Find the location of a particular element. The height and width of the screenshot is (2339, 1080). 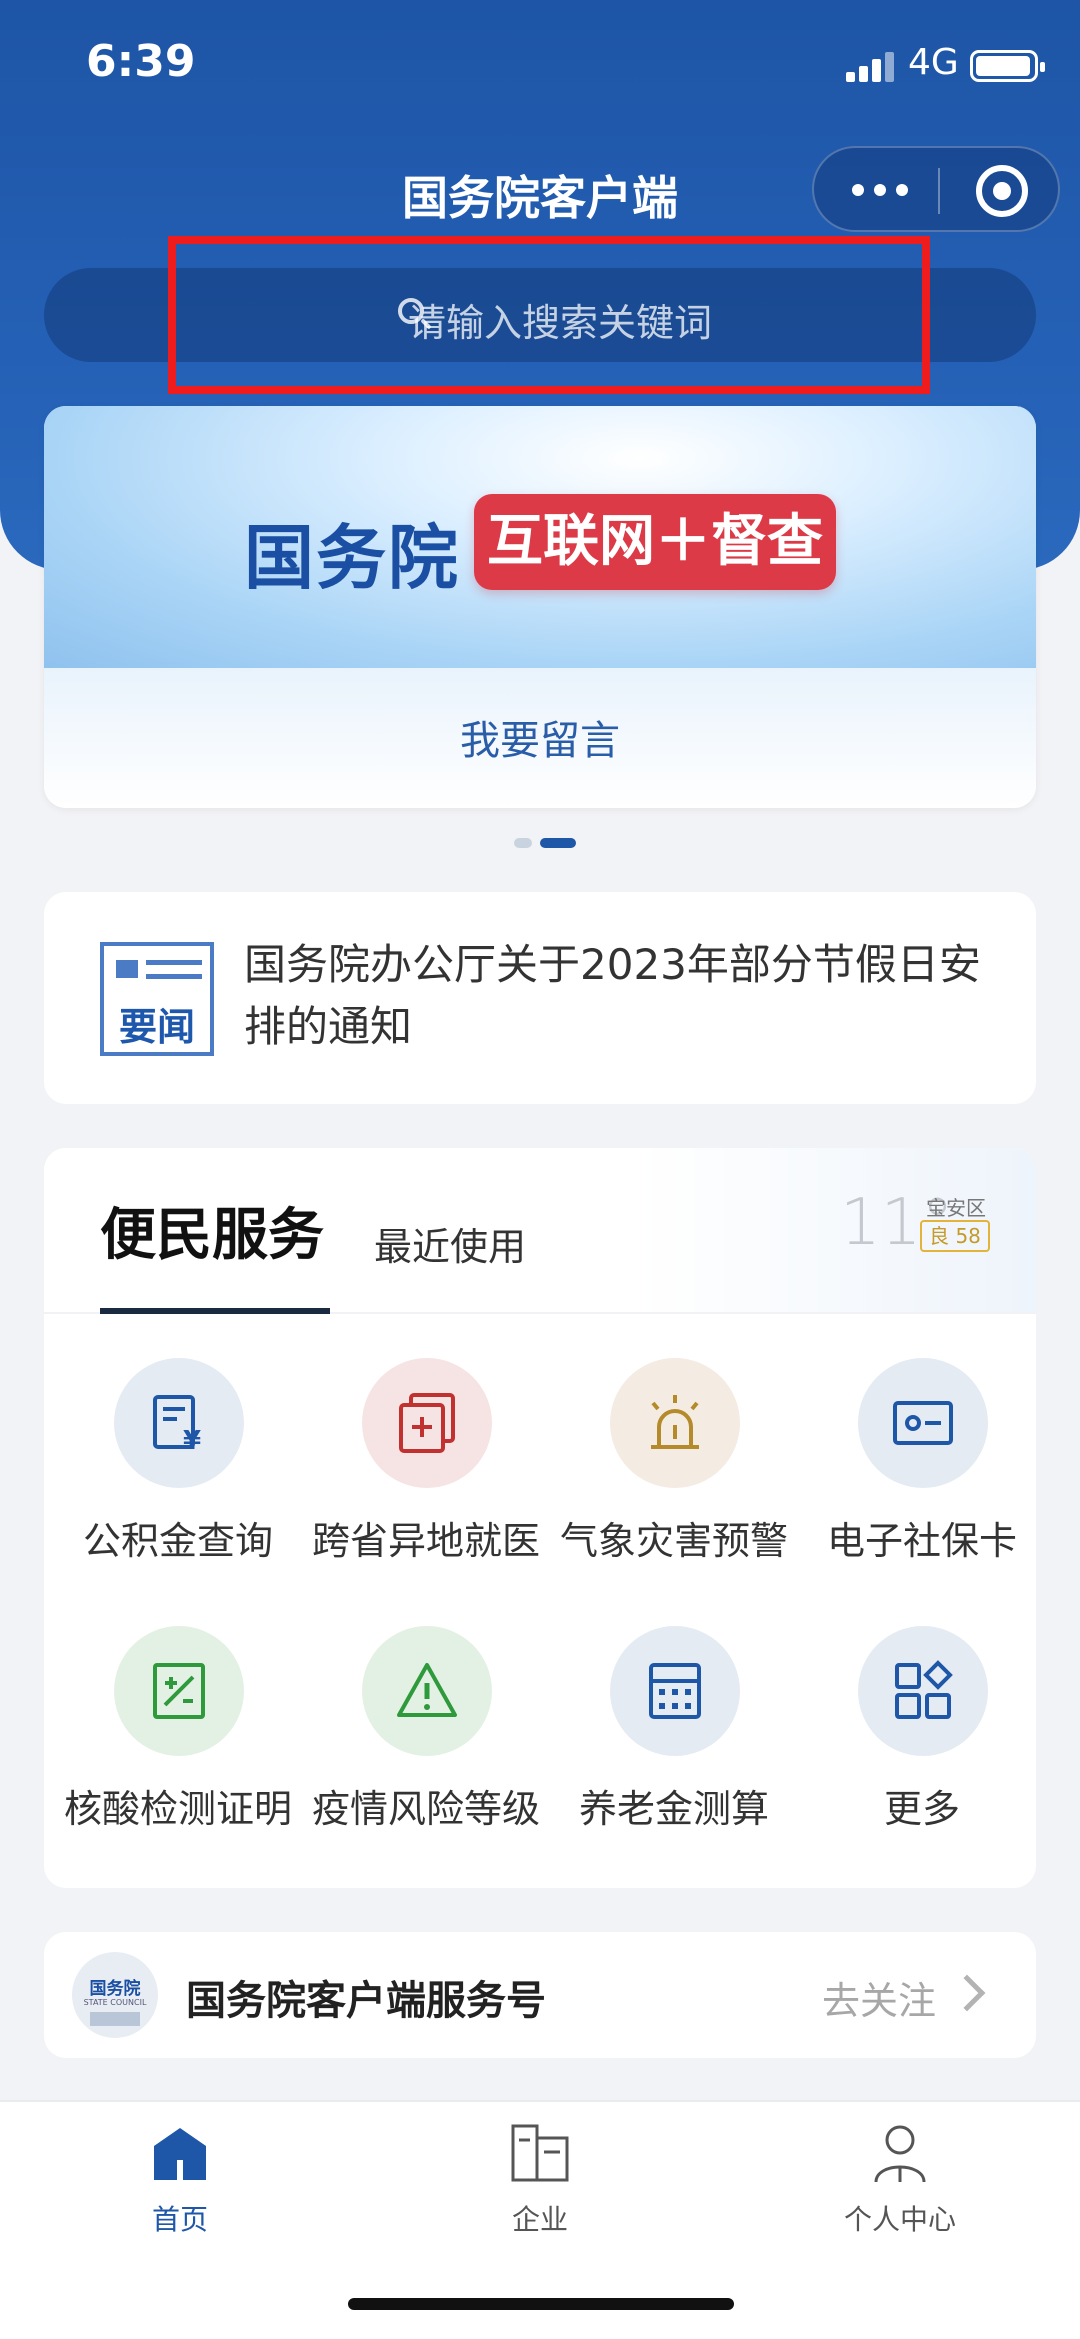

service-item: 电子社保卡 is located at coordinates (917, 1478).